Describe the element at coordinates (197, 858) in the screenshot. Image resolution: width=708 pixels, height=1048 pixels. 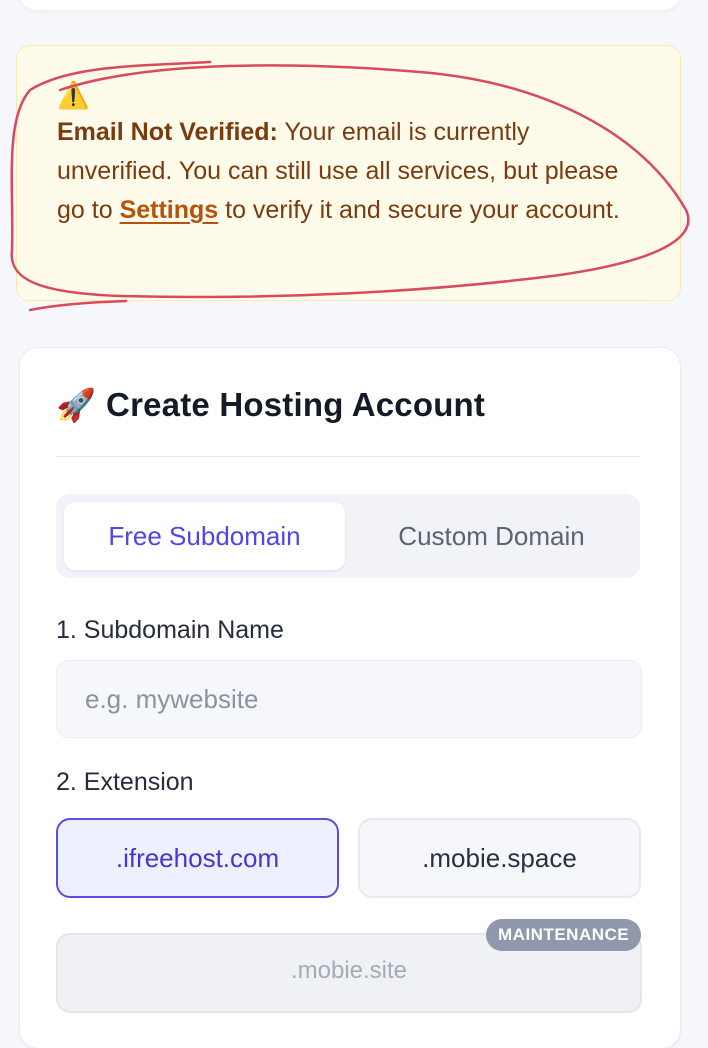
I see `extension-option-ifreehost: .ifreehost.com` at that location.